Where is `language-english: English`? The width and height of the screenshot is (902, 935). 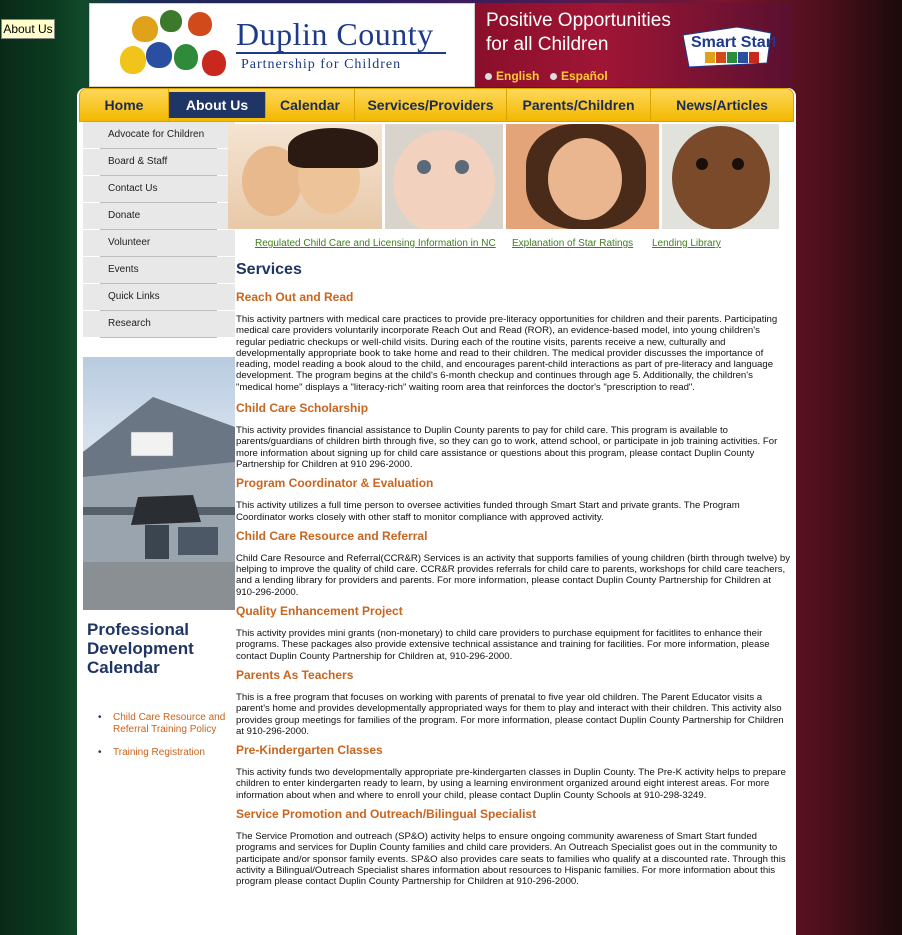
language-english: English is located at coordinates (512, 76).